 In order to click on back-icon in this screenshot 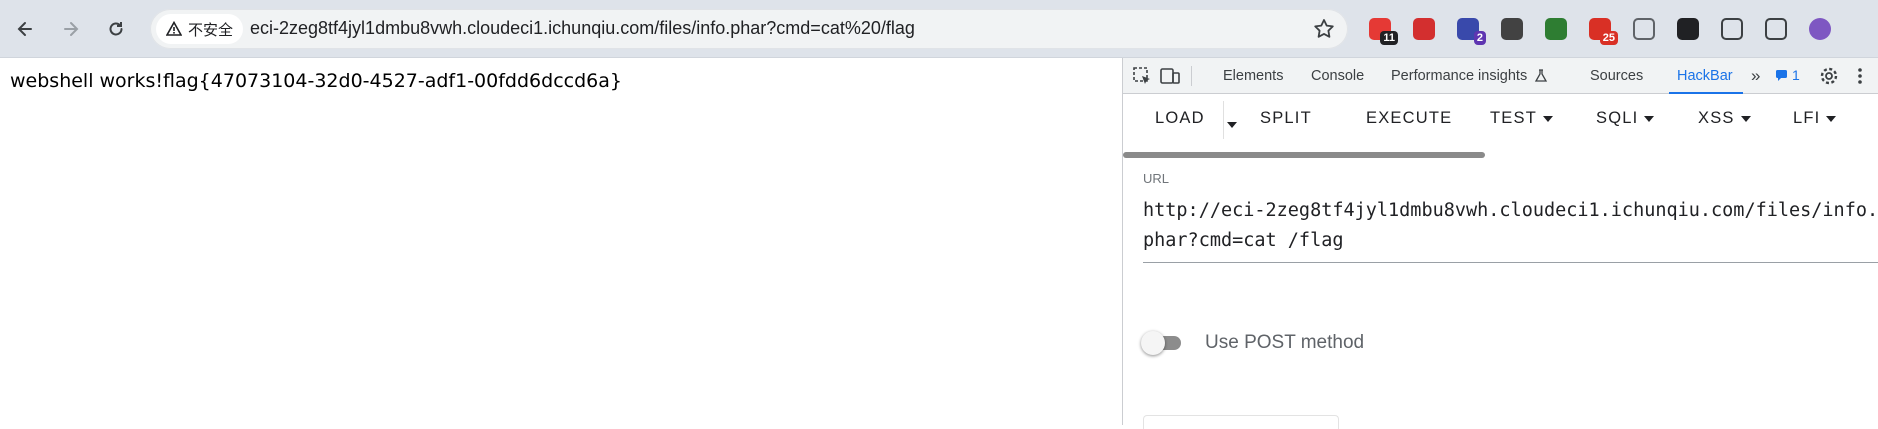, I will do `click(24, 29)`.